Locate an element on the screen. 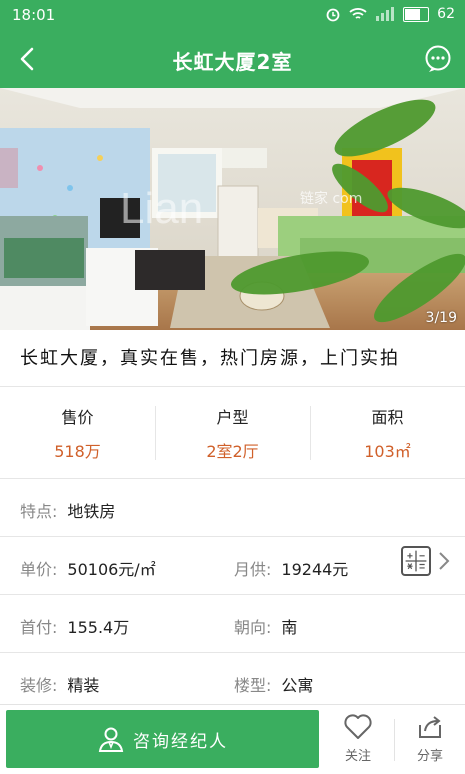 The width and height of the screenshot is (465, 774). stat-label: 面积 is located at coordinates (387, 417).